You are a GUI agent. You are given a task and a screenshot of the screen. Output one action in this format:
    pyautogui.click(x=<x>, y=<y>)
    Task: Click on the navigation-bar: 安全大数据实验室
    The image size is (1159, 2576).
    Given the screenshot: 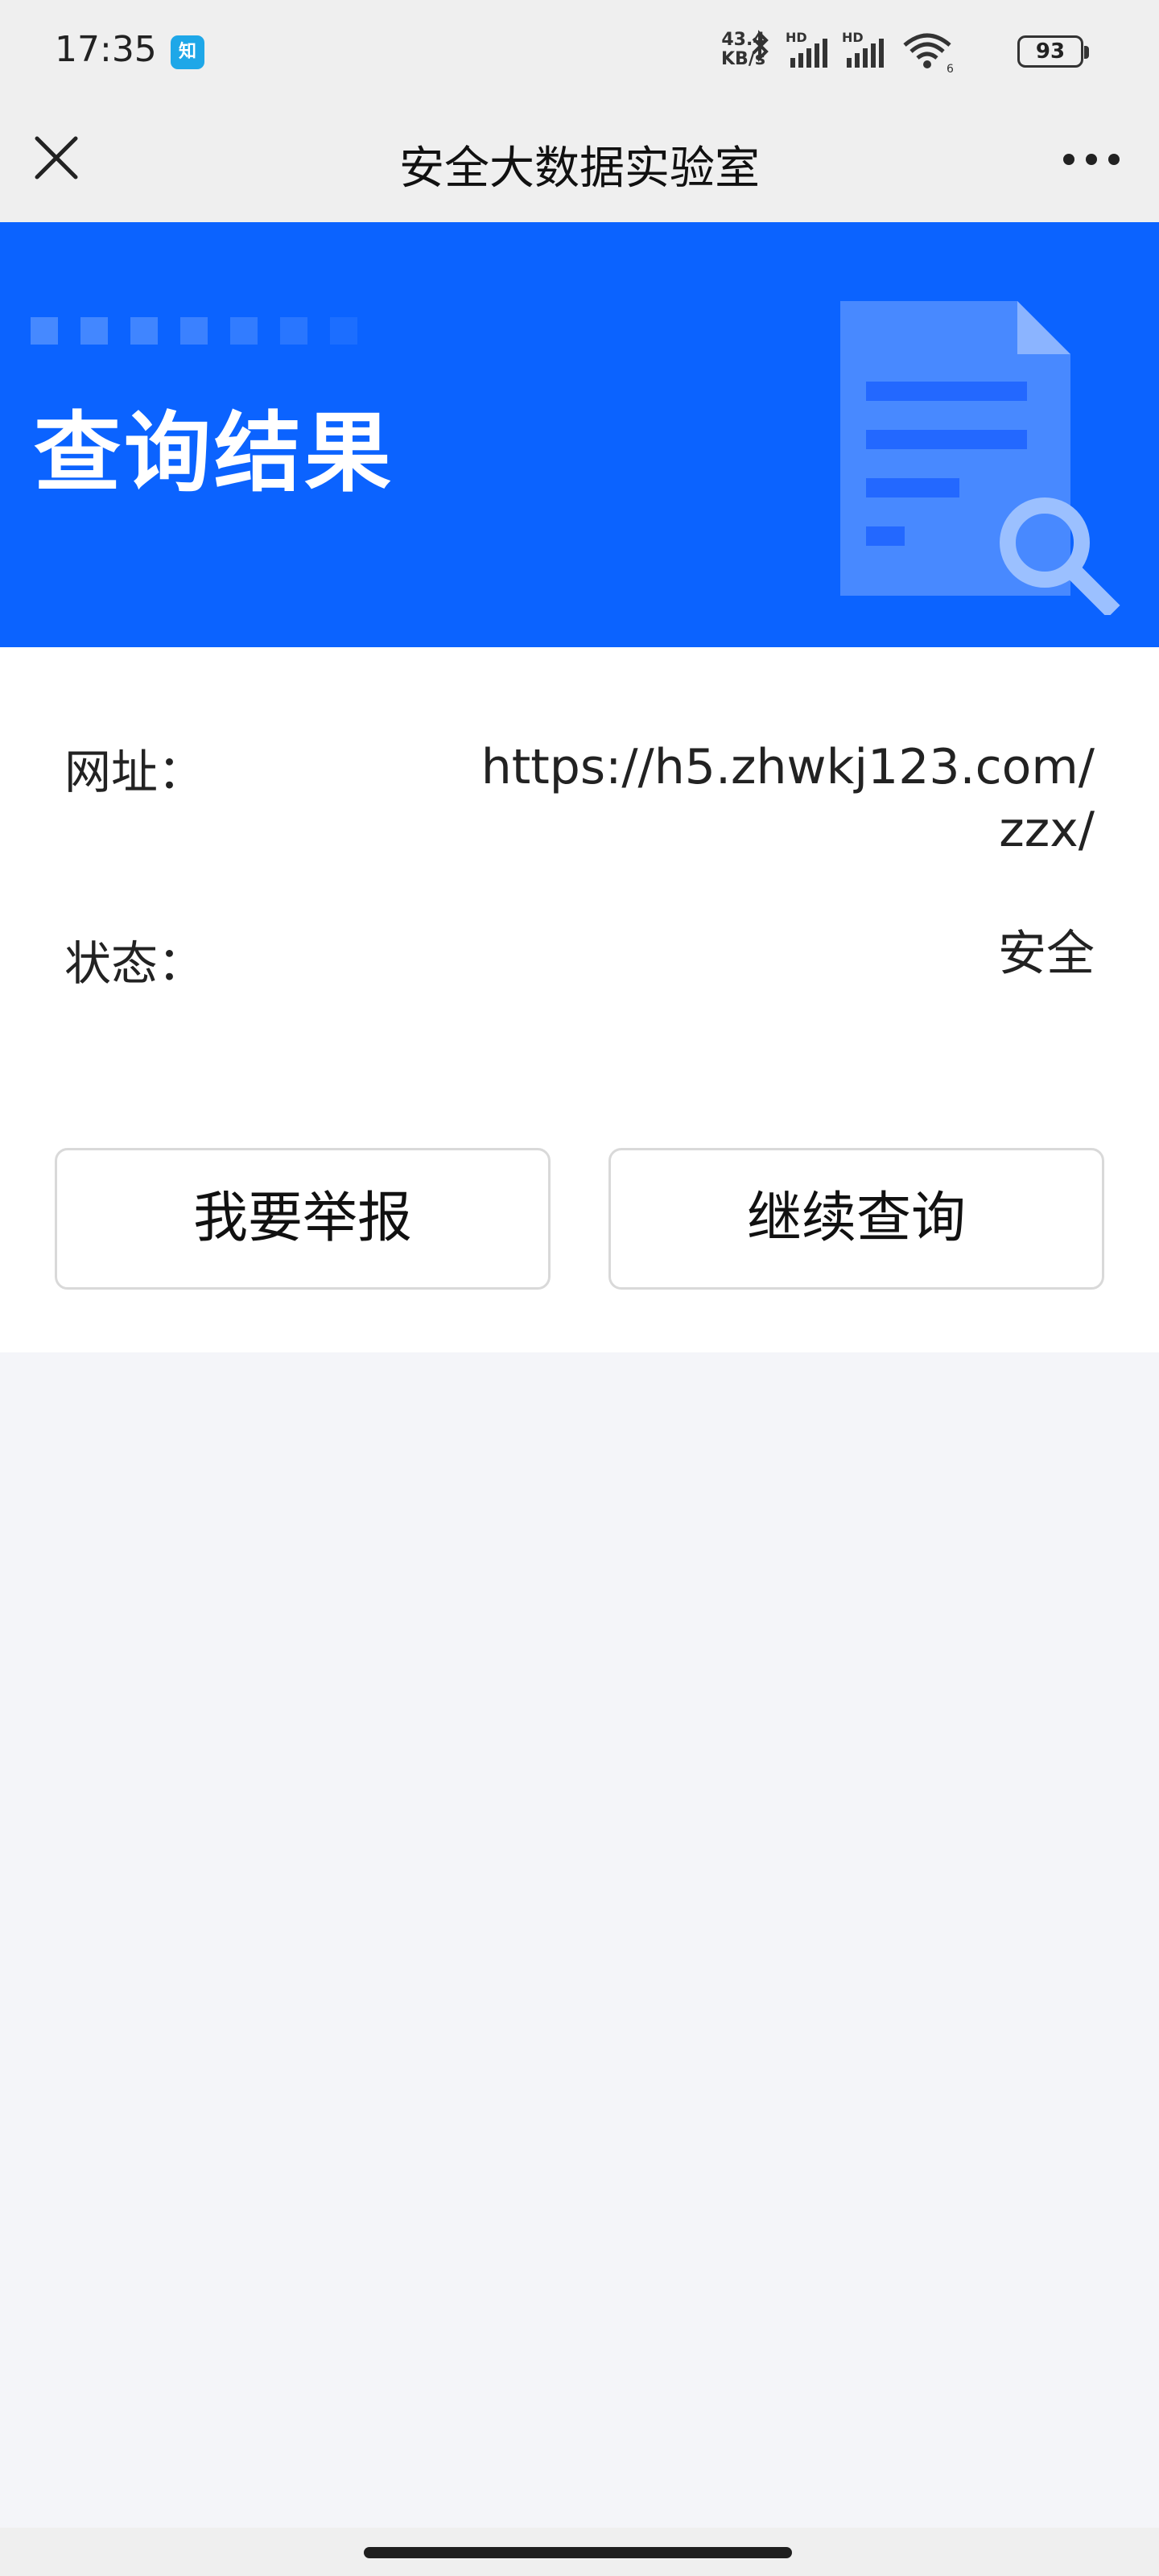 What is the action you would take?
    pyautogui.click(x=579, y=162)
    